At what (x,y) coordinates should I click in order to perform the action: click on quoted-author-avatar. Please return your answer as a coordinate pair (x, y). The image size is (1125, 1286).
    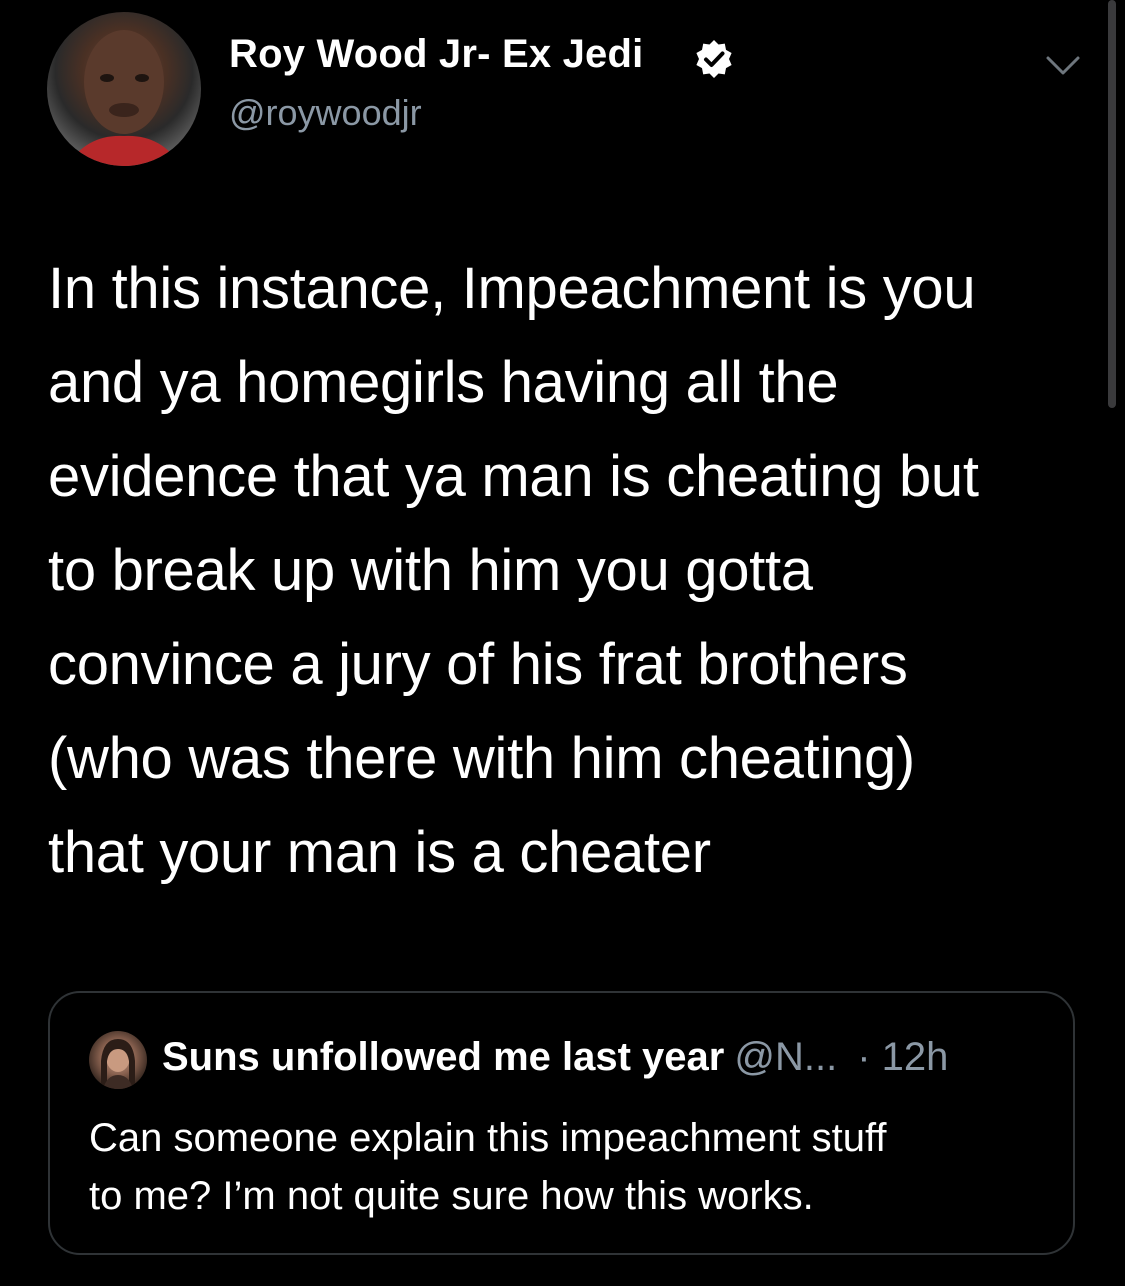
    Looking at the image, I should click on (118, 1060).